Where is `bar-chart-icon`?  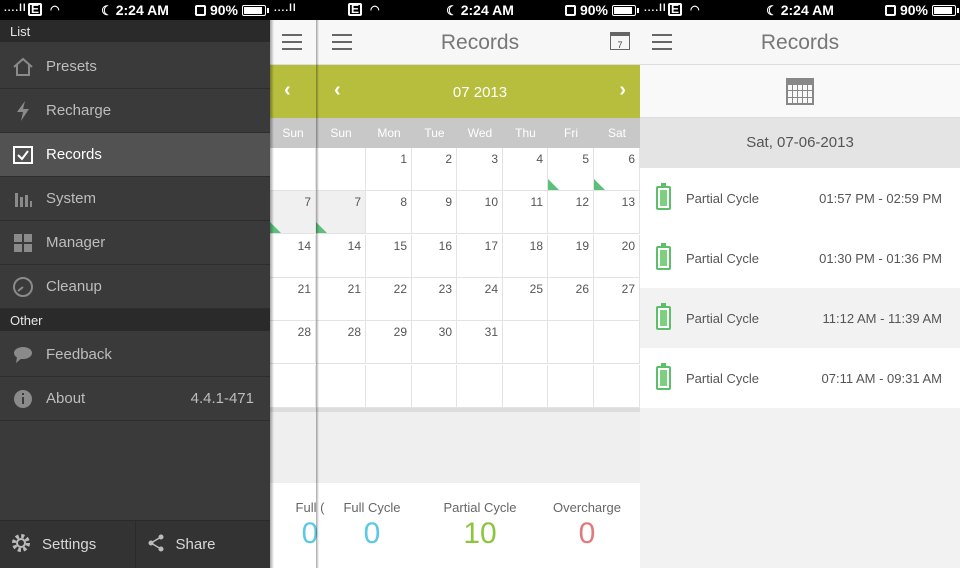 bar-chart-icon is located at coordinates (23, 199).